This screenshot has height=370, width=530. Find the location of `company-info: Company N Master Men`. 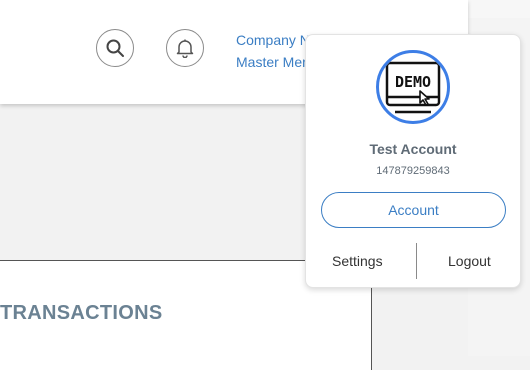

company-info: Company N Master Men is located at coordinates (276, 51).